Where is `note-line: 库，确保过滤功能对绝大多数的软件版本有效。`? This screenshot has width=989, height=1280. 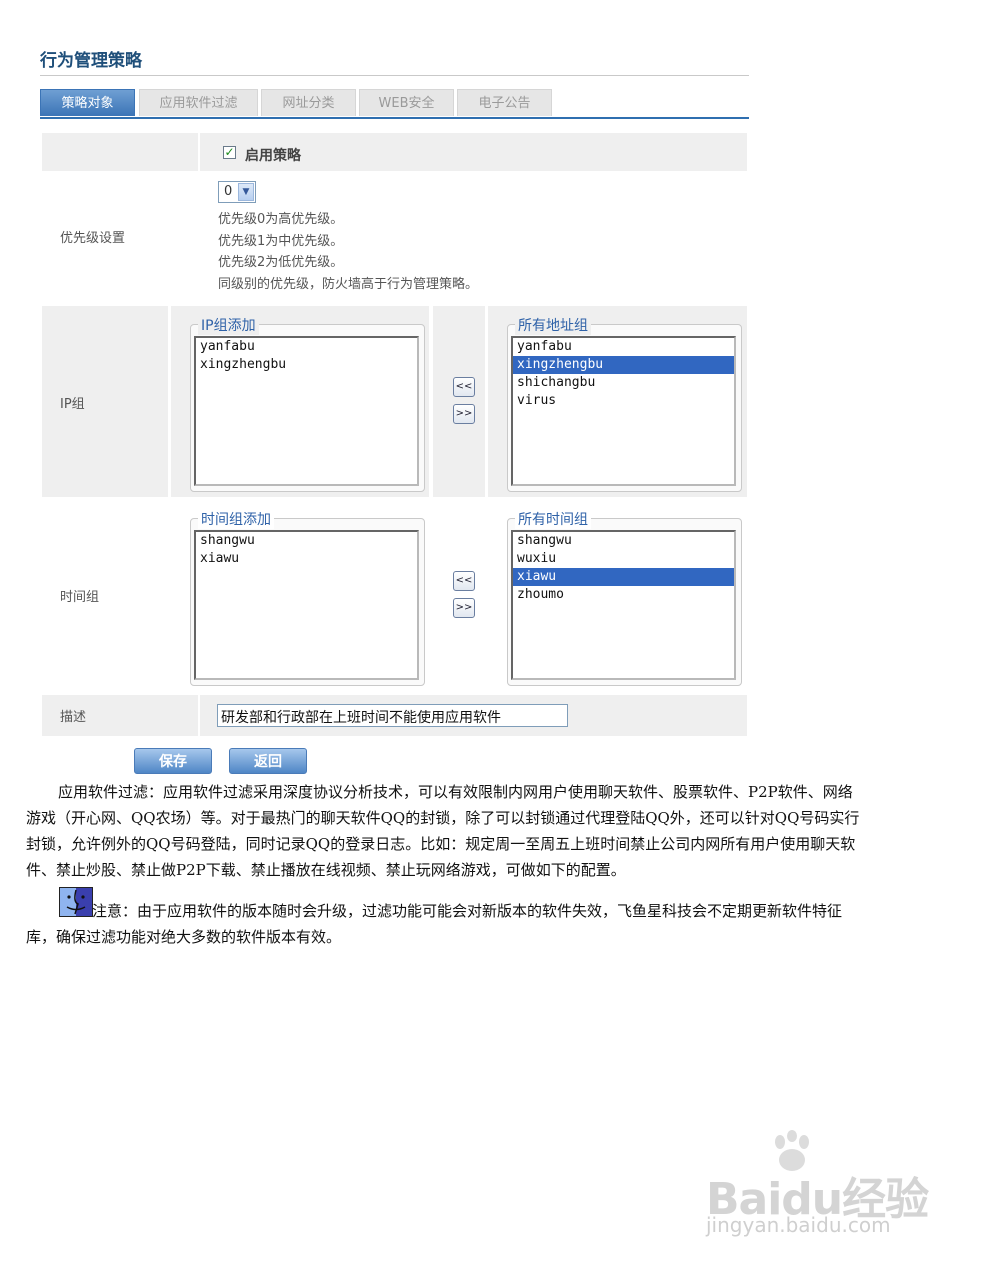 note-line: 库，确保过滤功能对绝大多数的软件版本有效。 is located at coordinates (184, 937).